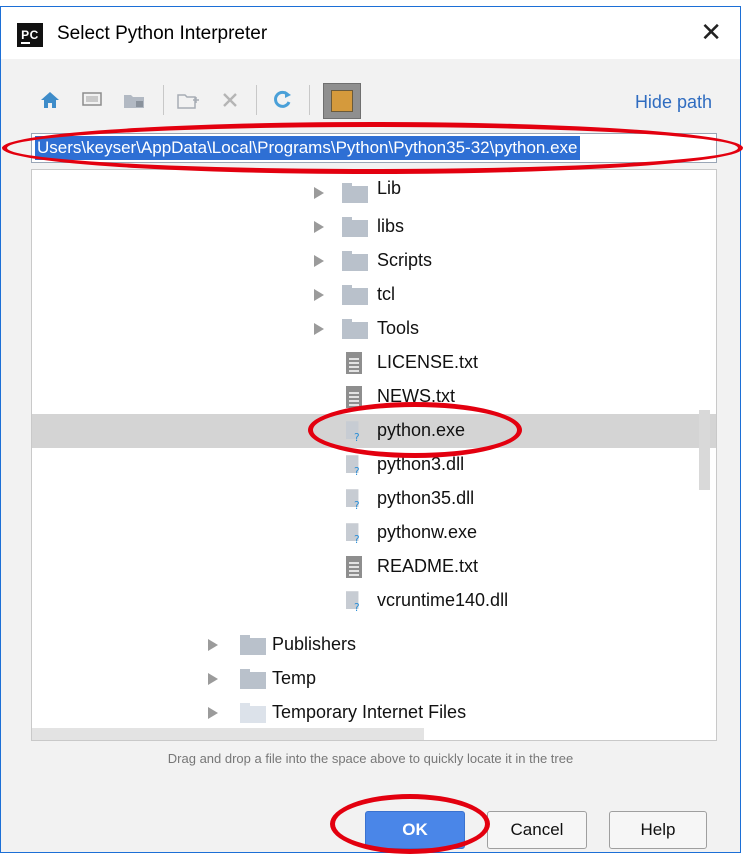 This screenshot has height=855, width=743. I want to click on tree-item-temporary-internet-files: Temporary Internet Files, so click(374, 713).